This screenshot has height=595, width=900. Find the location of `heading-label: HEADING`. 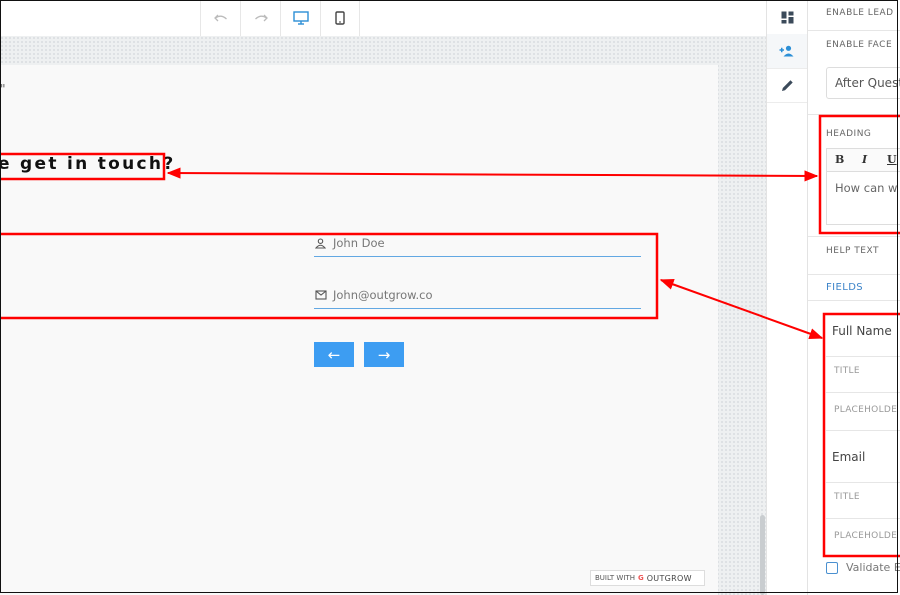

heading-label: HEADING is located at coordinates (849, 134).